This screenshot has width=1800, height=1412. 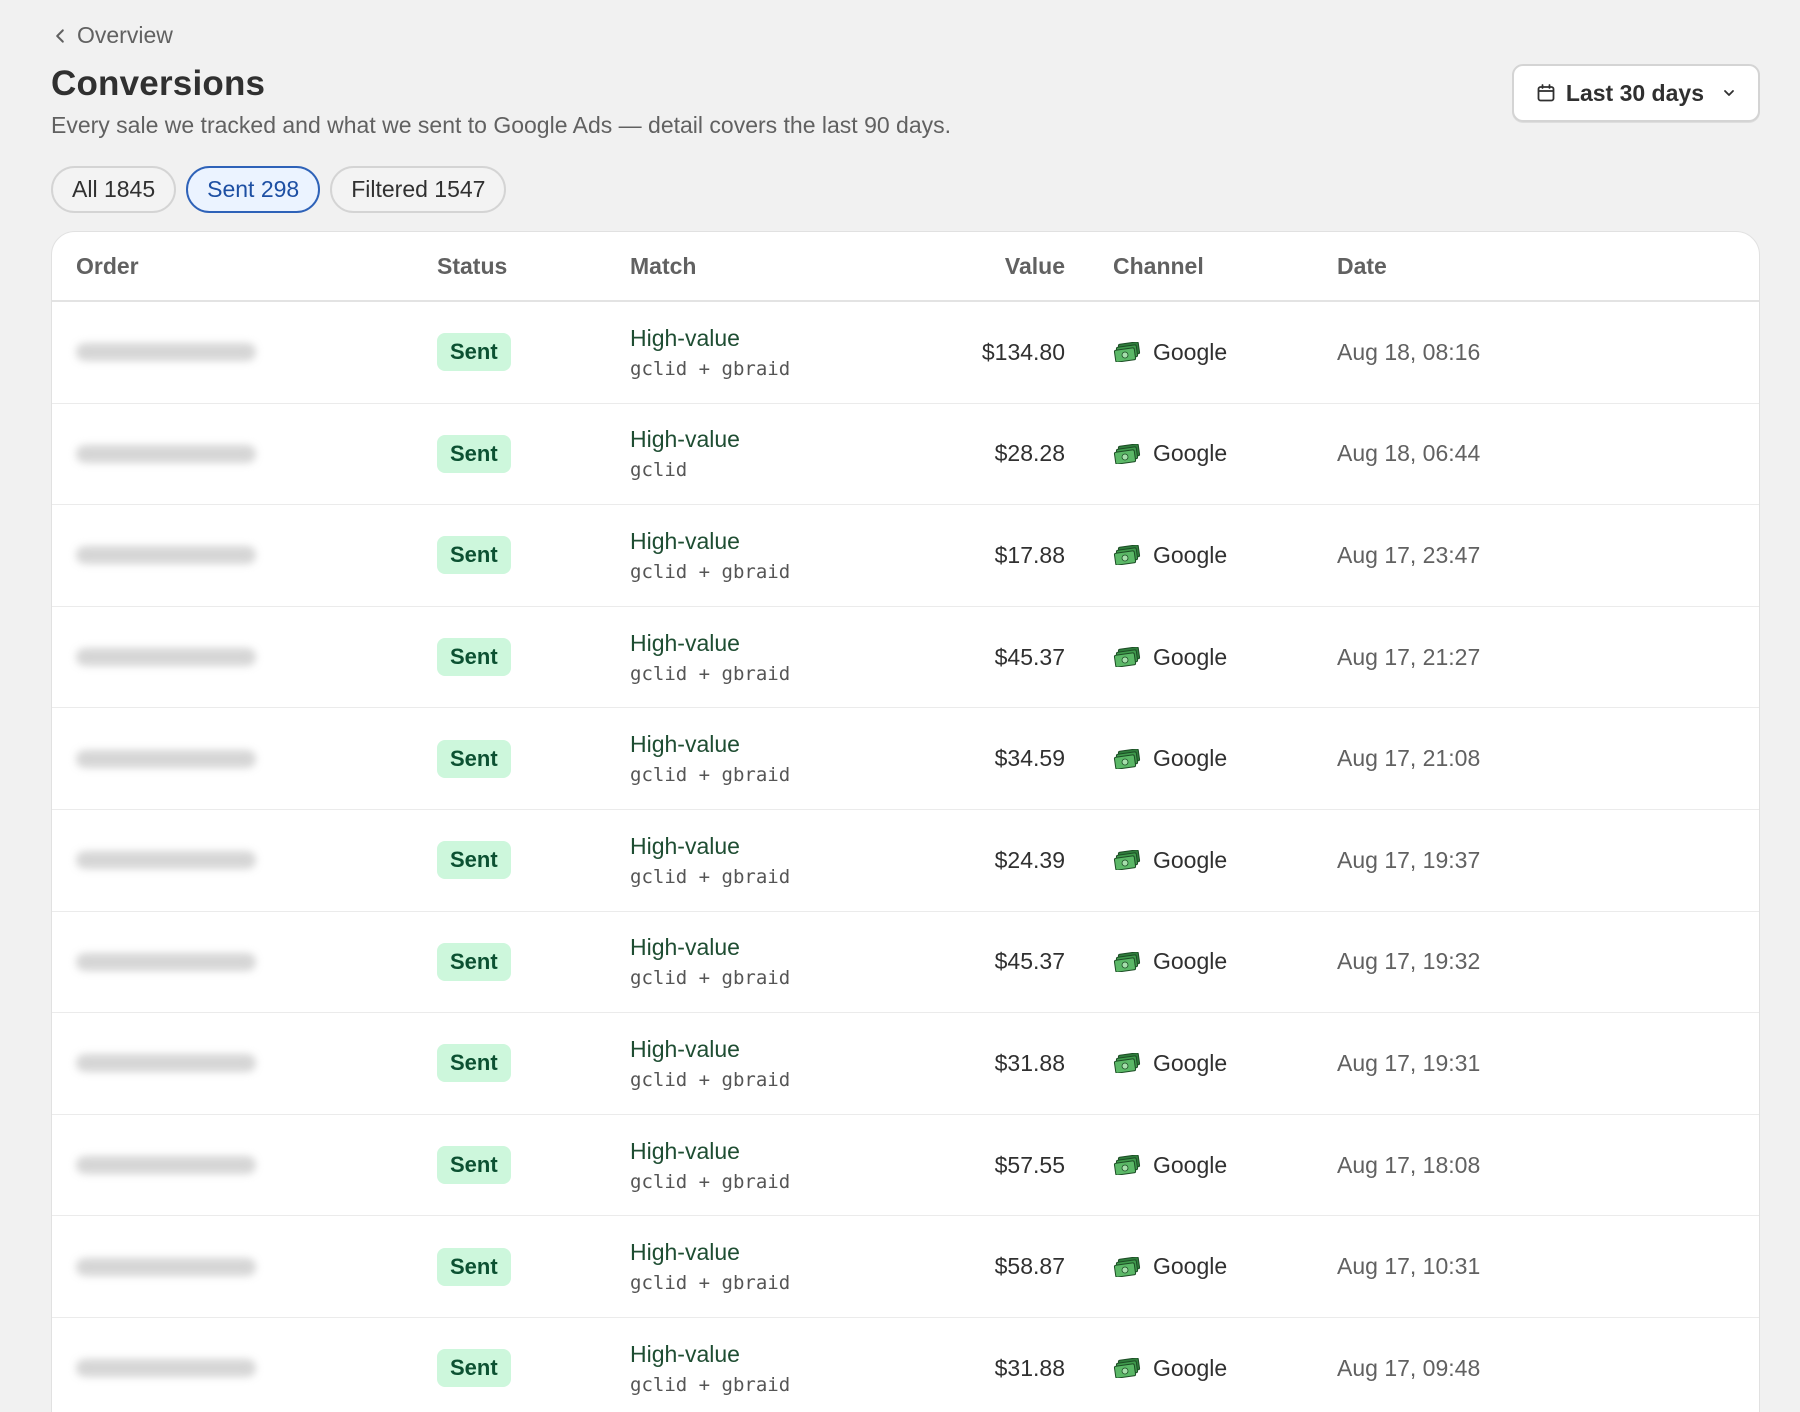 I want to click on value-cell: $28.28, so click(x=997, y=453).